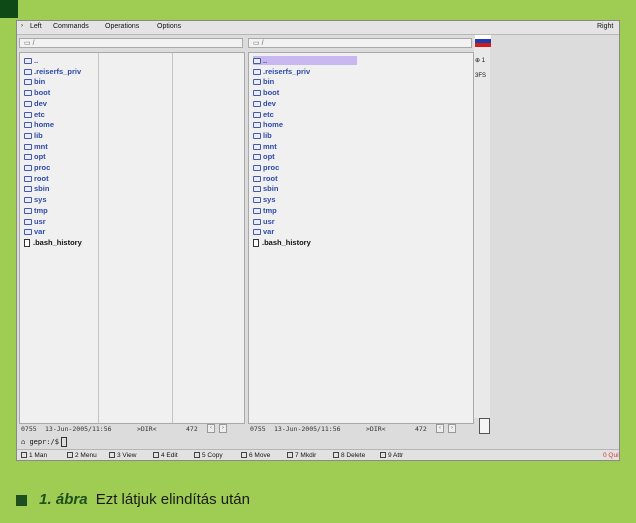 This screenshot has width=636, height=523. I want to click on item-name: mnt, so click(41, 146).